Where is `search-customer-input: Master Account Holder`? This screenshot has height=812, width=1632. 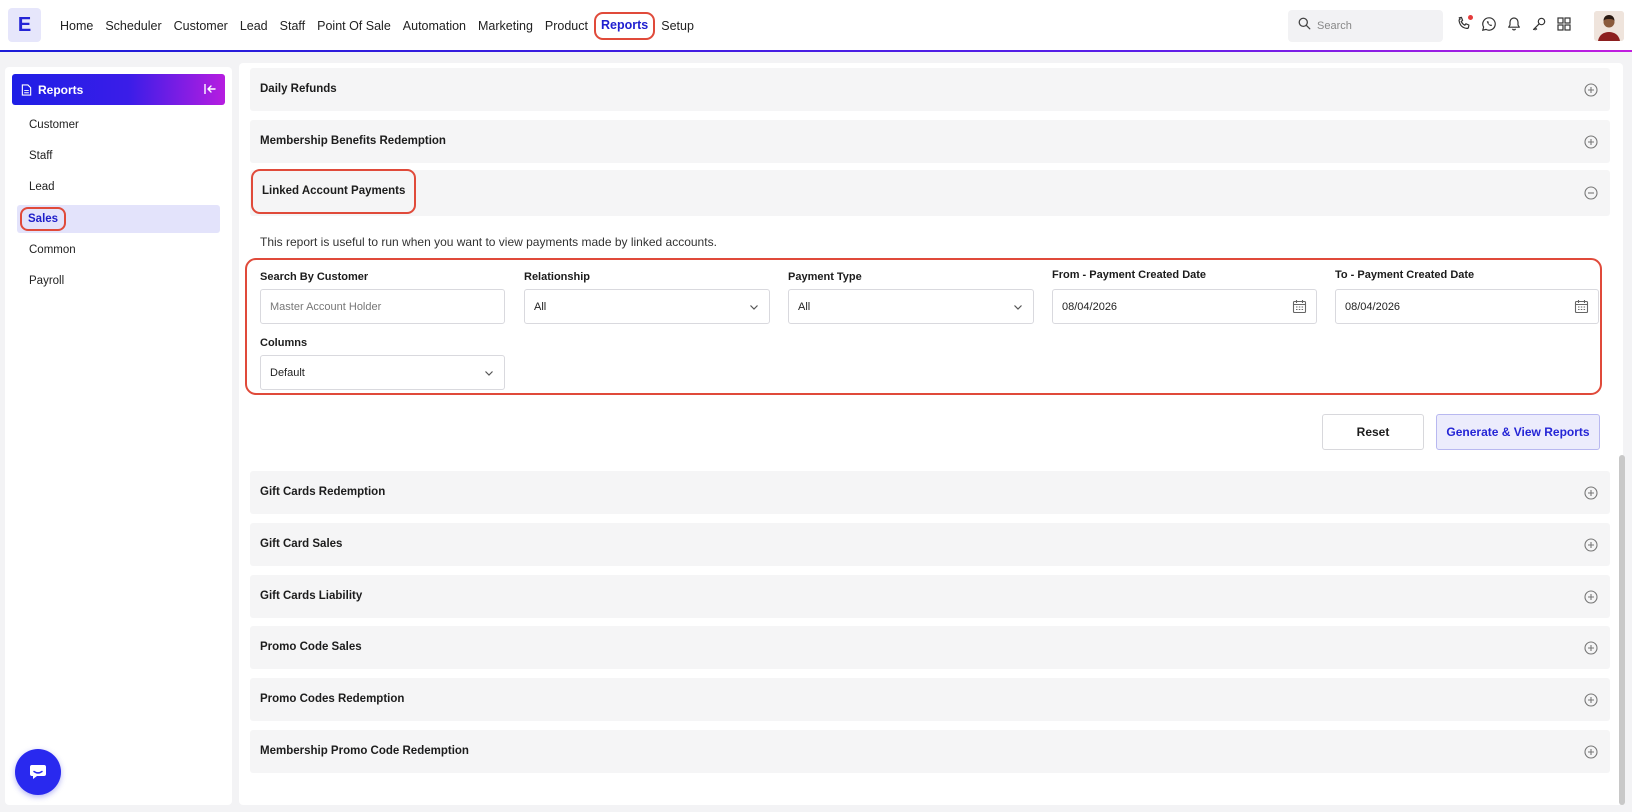
search-customer-input: Master Account Holder is located at coordinates (382, 306).